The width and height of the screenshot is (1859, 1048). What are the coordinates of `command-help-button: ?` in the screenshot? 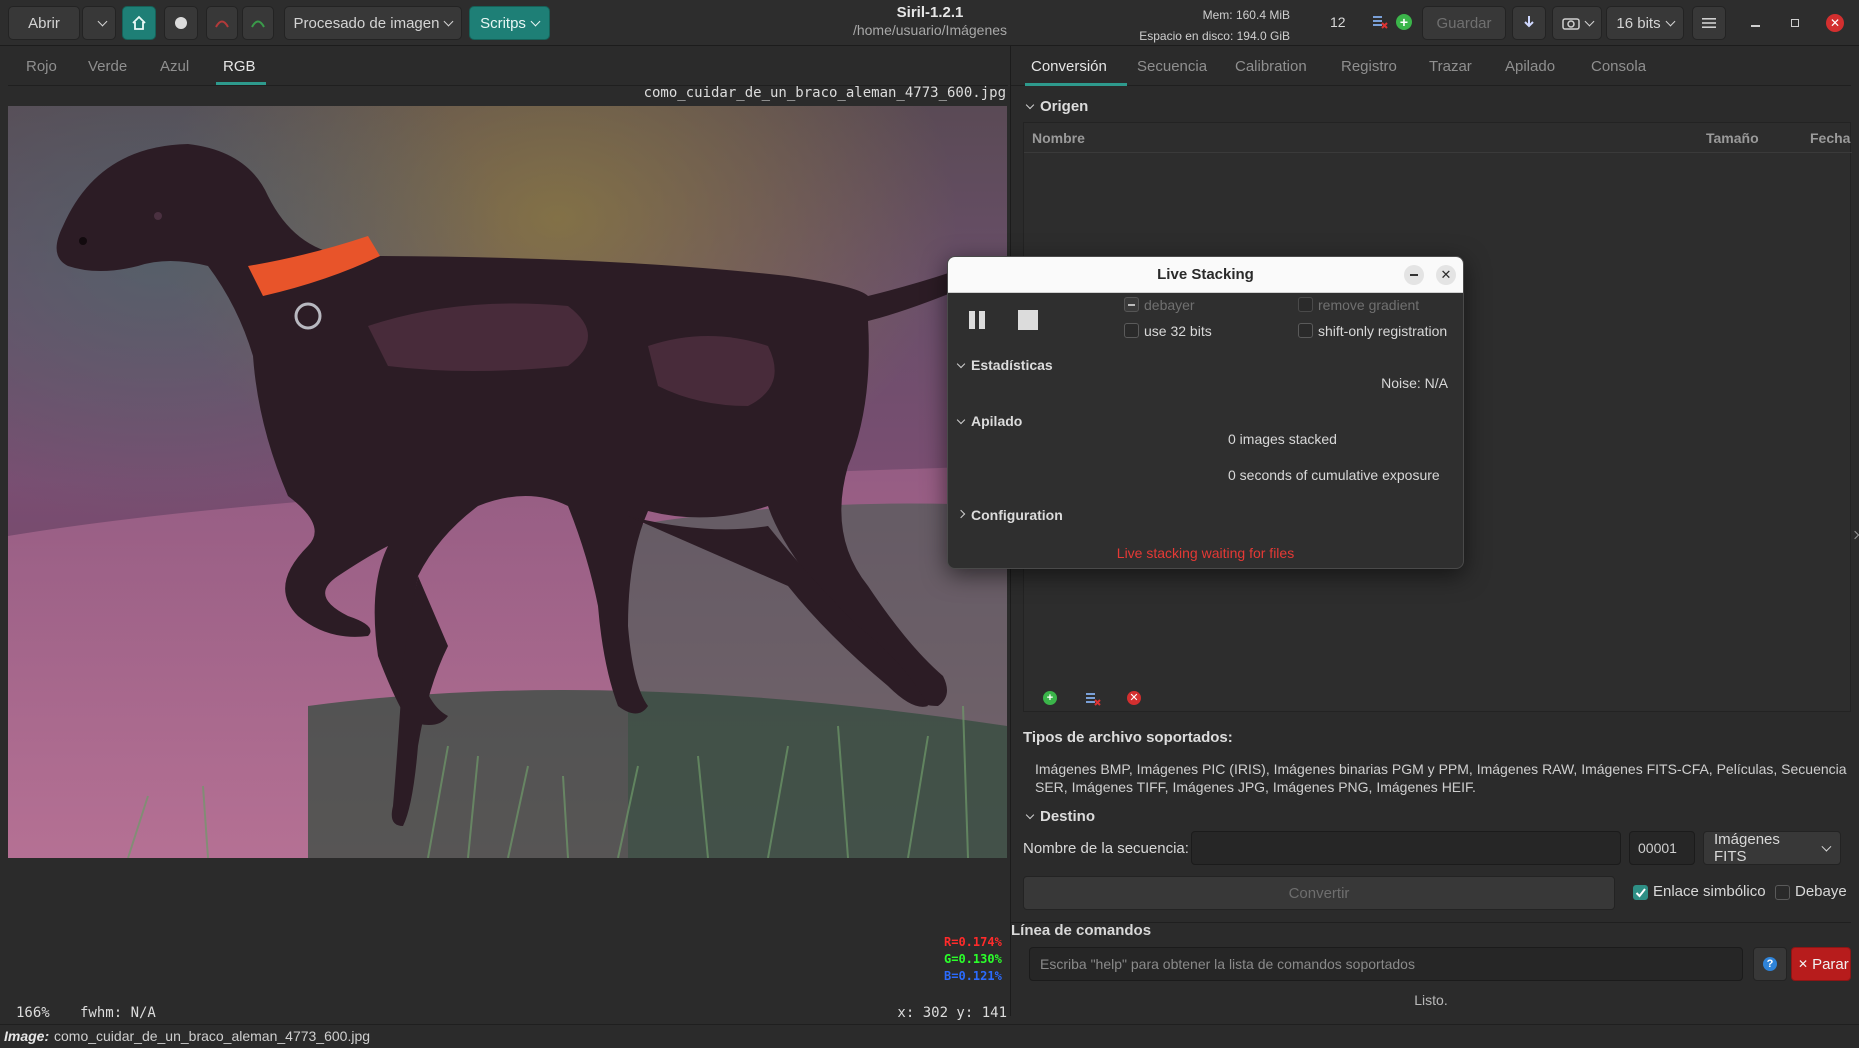 It's located at (1770, 964).